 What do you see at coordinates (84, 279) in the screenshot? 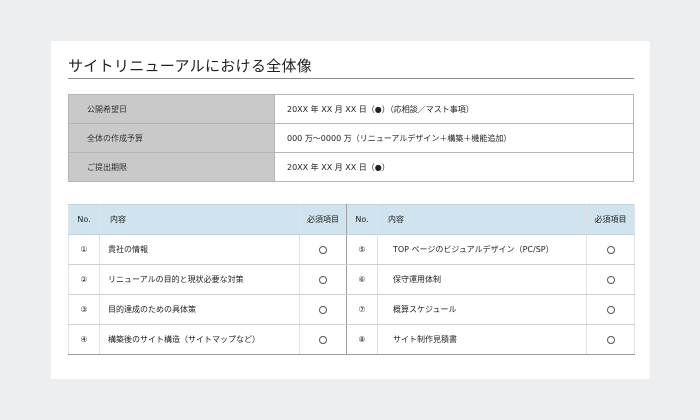
I see `item-number: ②` at bounding box center [84, 279].